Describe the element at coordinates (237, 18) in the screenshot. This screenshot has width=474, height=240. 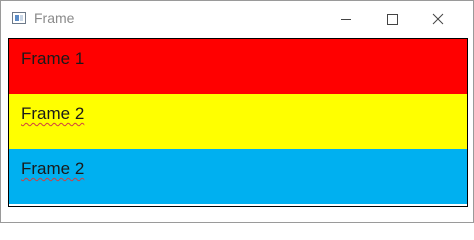
I see `title-bar: Frame` at that location.